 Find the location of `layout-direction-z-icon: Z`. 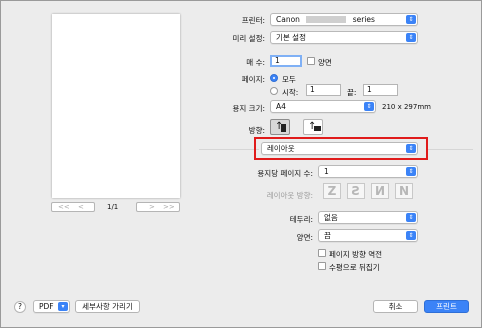

layout-direction-z-icon: Z is located at coordinates (332, 191).